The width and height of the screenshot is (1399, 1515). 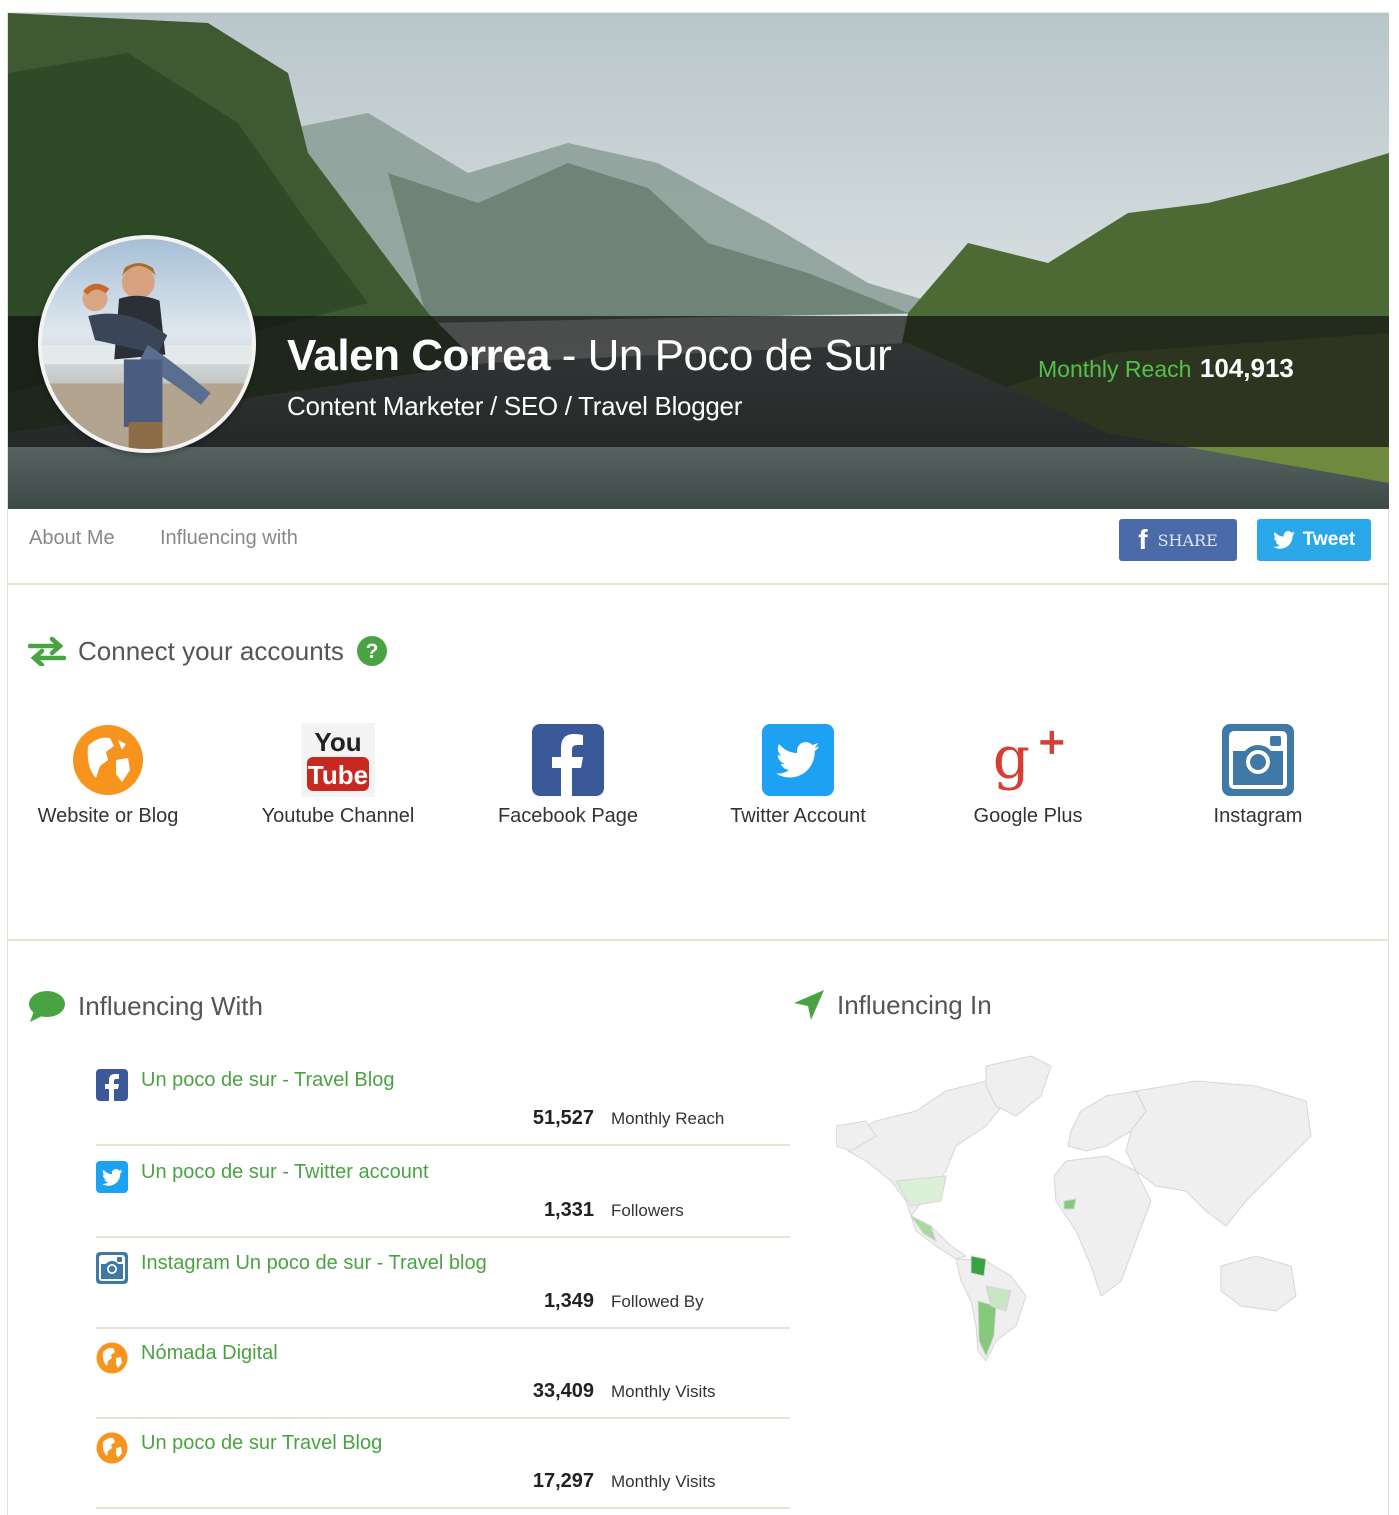 What do you see at coordinates (1258, 1283) in the screenshot?
I see `australia` at bounding box center [1258, 1283].